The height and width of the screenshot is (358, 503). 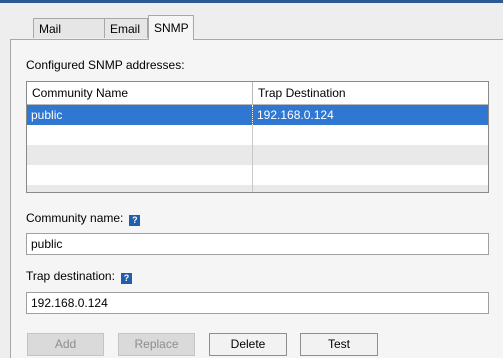 I want to click on cell-trap-destination: 192.168.0.124, so click(x=295, y=115).